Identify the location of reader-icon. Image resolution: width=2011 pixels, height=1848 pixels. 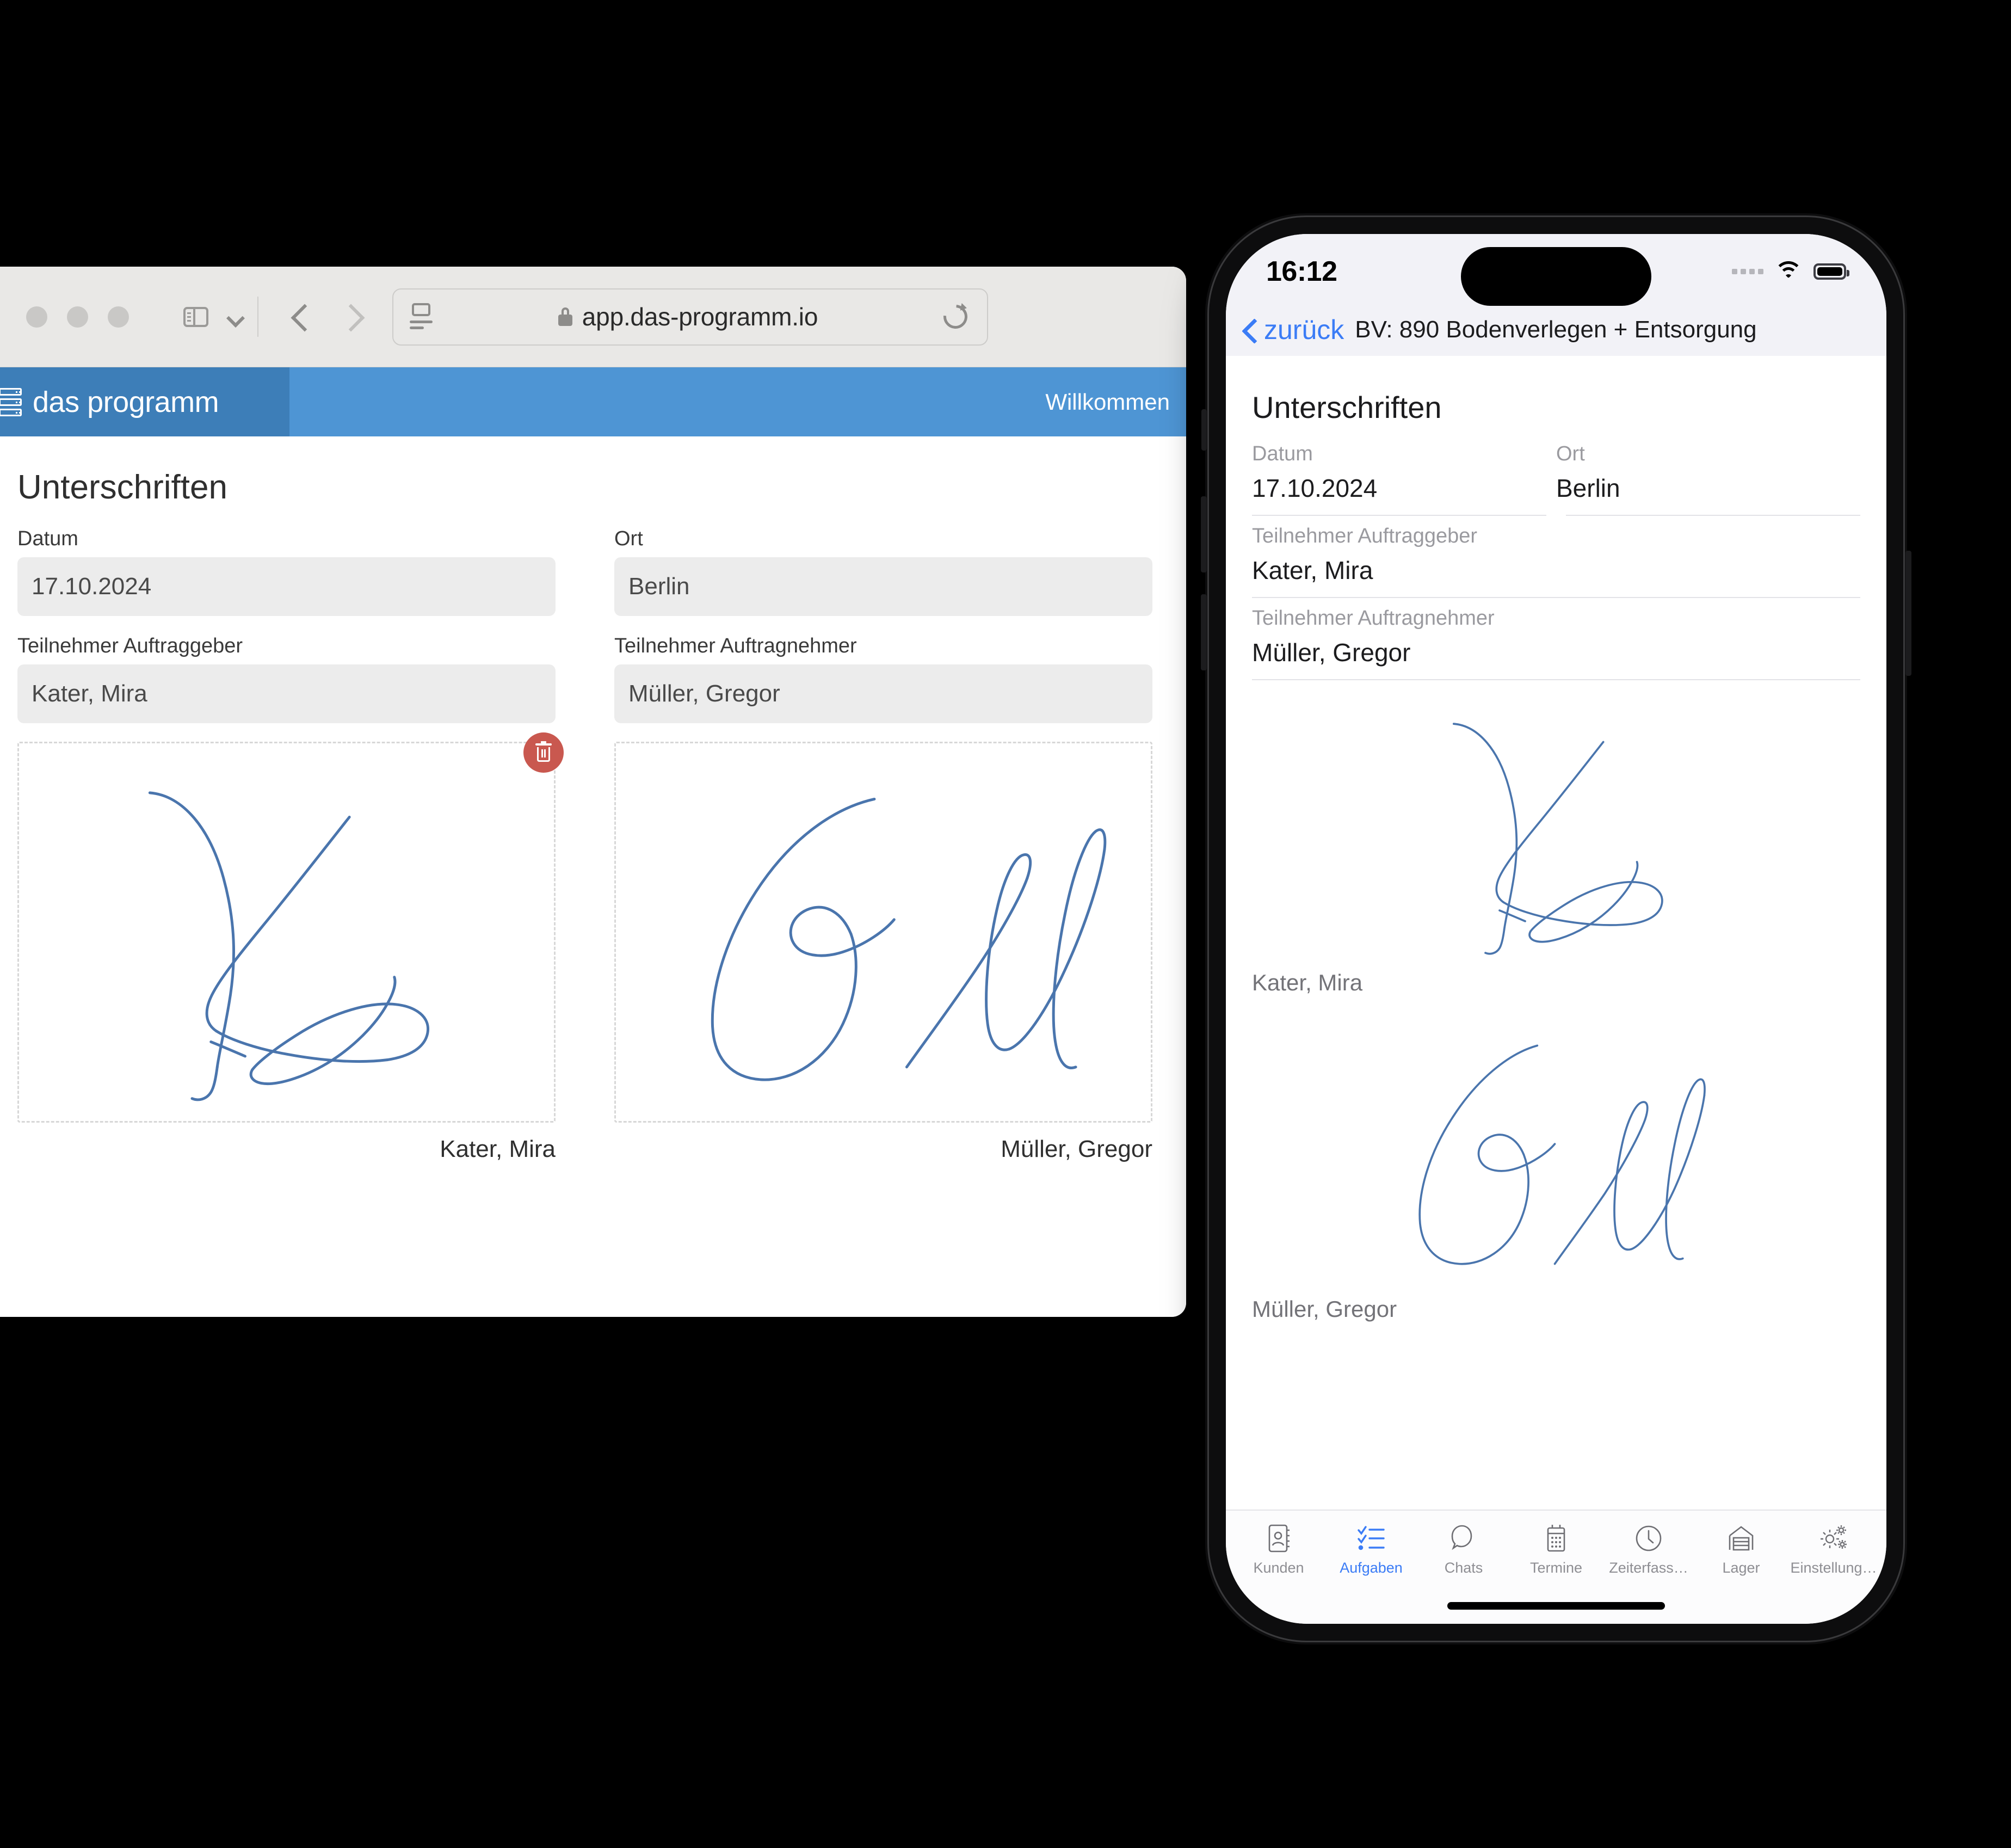
(421, 316).